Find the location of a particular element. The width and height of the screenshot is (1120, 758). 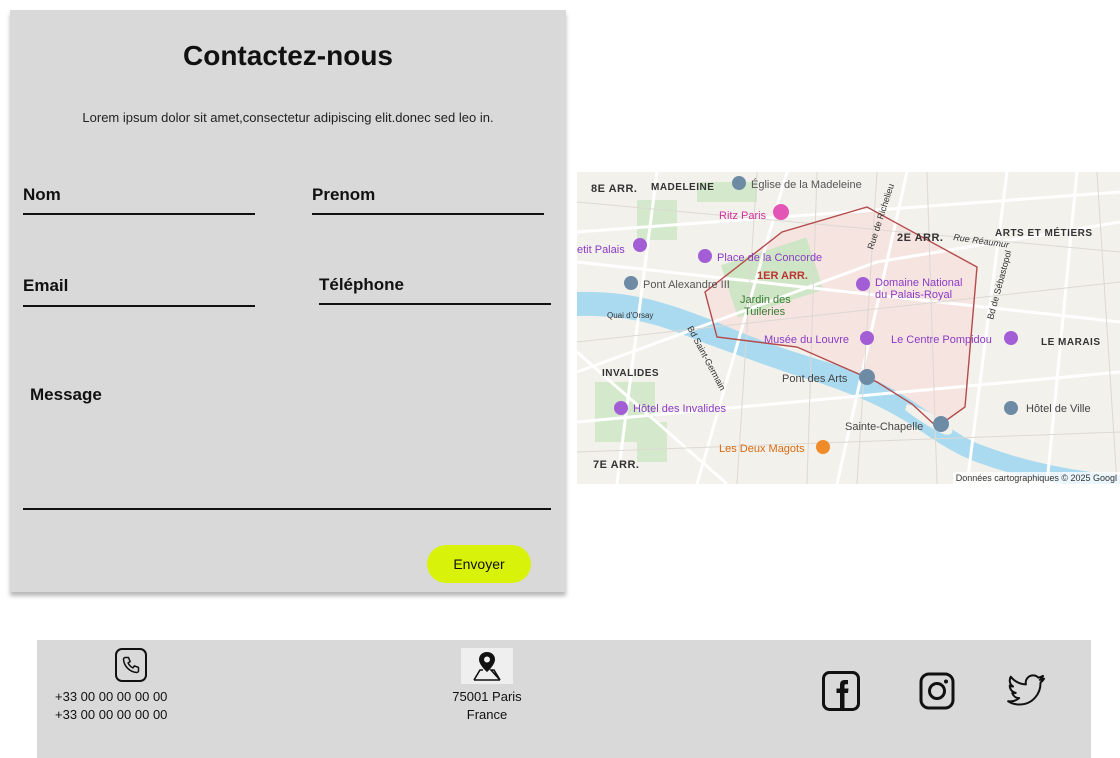

map-label-invalides: INVALIDES is located at coordinates (630, 373).